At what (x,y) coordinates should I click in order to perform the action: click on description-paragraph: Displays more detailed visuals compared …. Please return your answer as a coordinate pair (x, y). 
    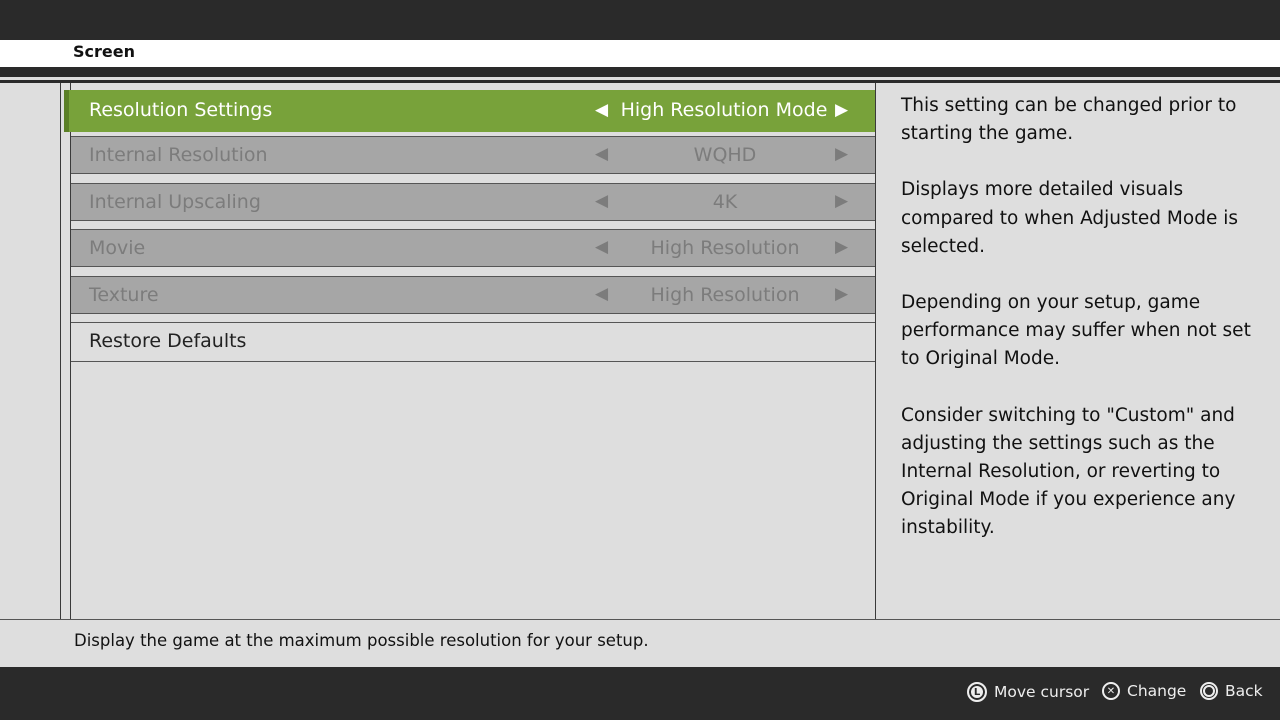
    Looking at the image, I should click on (1069, 218).